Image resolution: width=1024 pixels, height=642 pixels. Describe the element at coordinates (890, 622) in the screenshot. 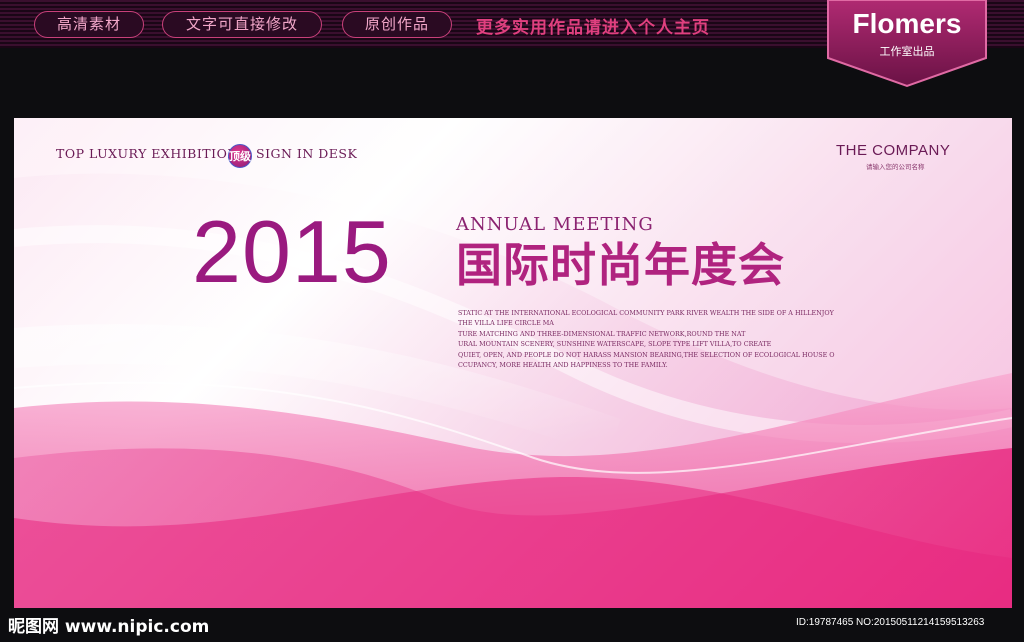

I see `image-id-text: ID:19787465 NO:20150511214159513263` at that location.